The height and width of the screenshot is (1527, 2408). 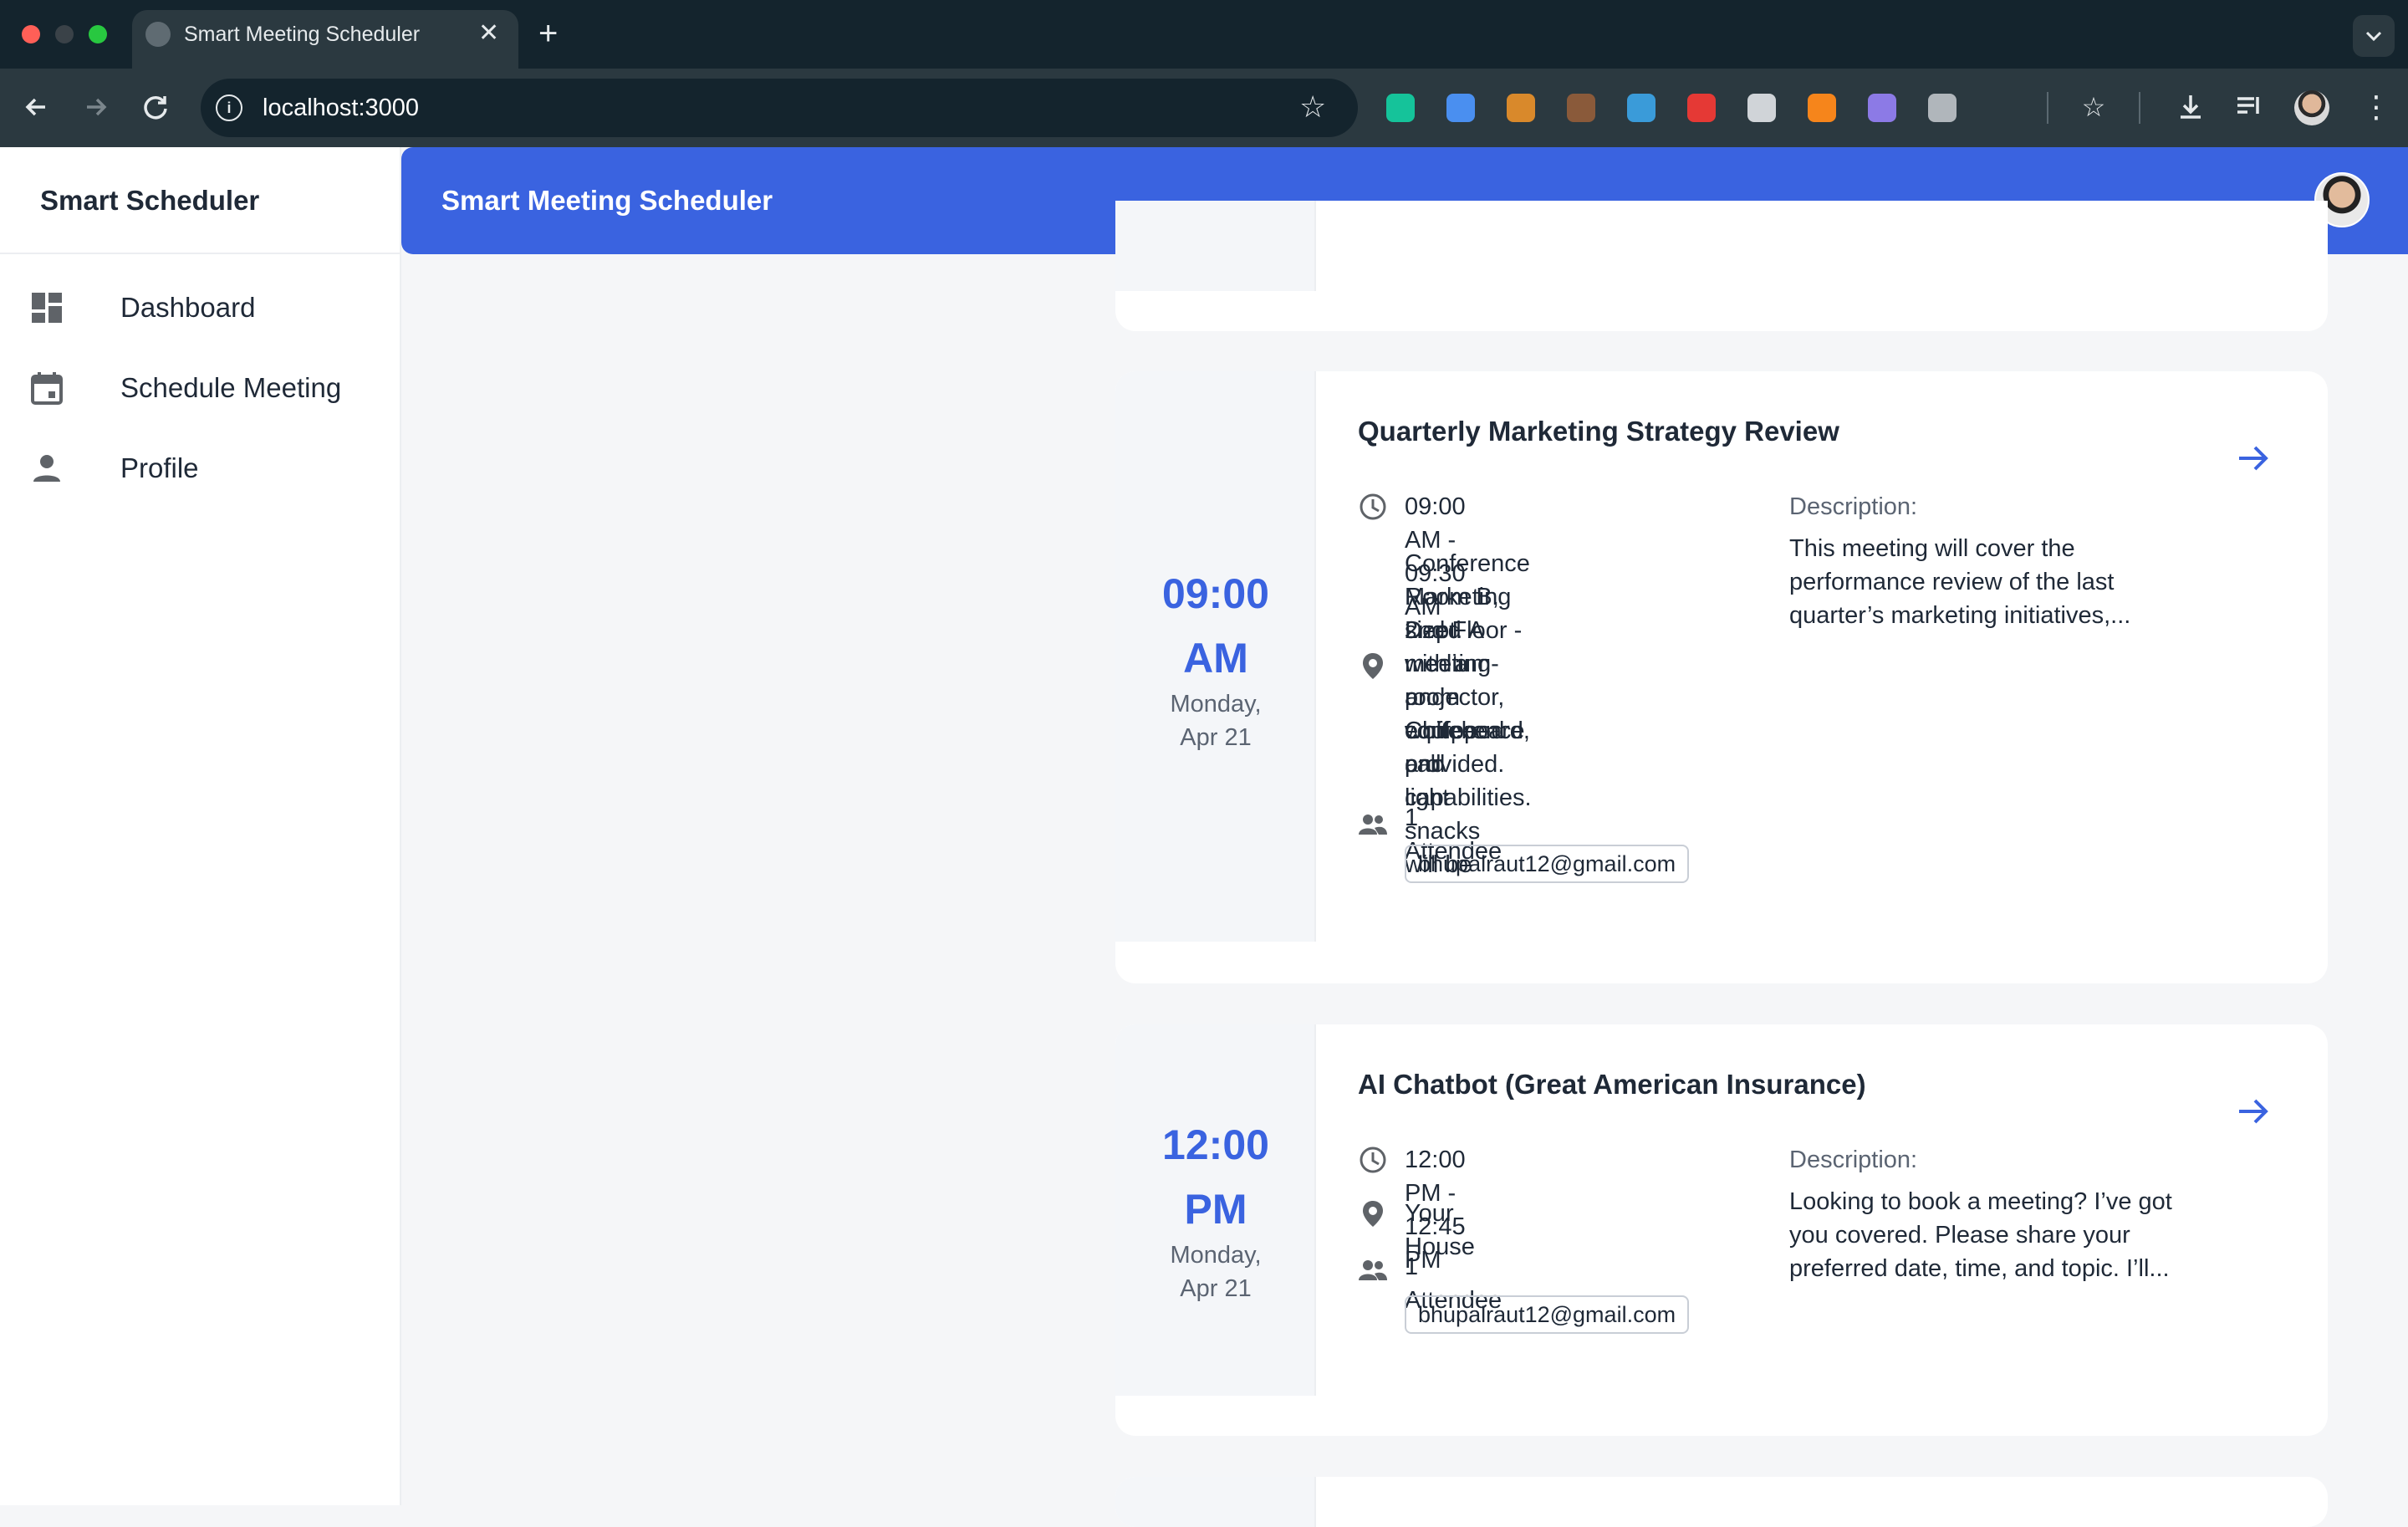 What do you see at coordinates (1942, 108) in the screenshot?
I see `camera-extension-icon` at bounding box center [1942, 108].